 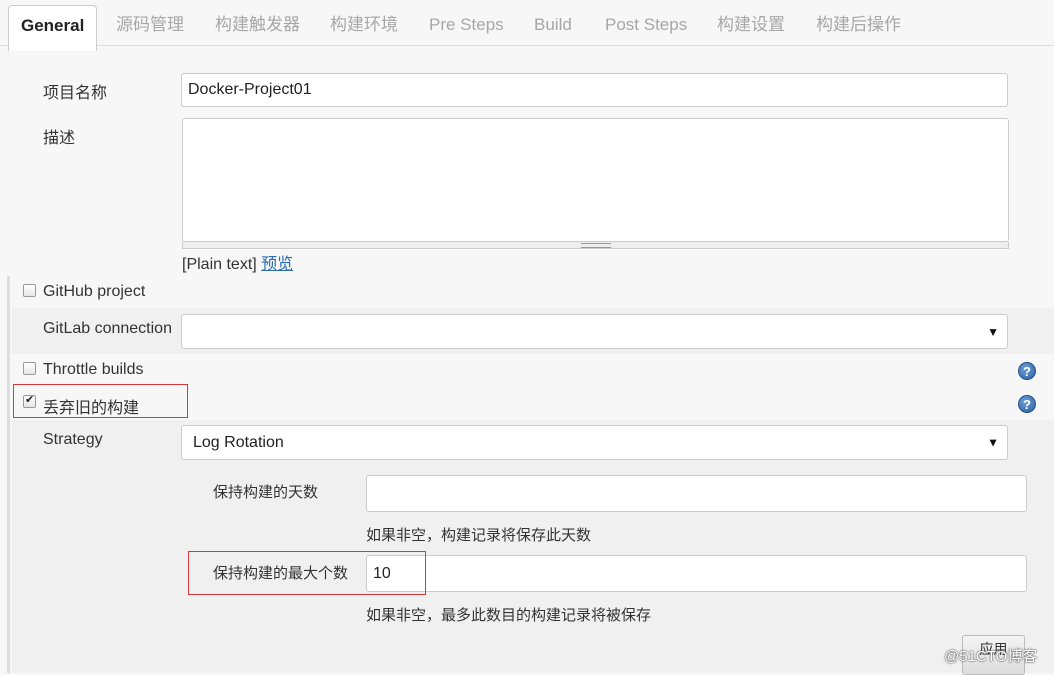 I want to click on throttle-builds-checkbox, so click(x=29, y=368).